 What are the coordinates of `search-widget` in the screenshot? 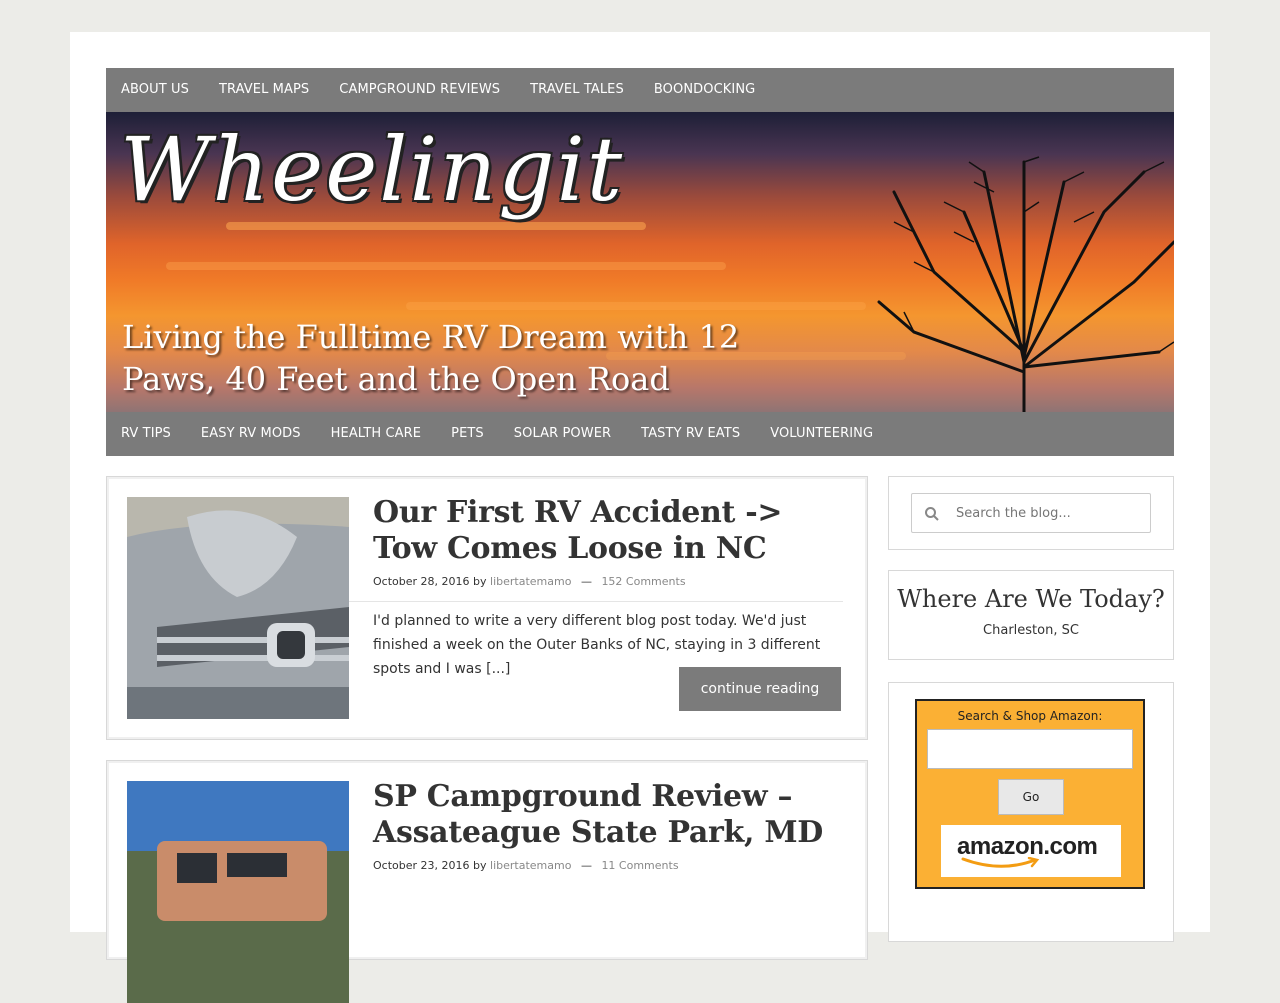 It's located at (1031, 513).